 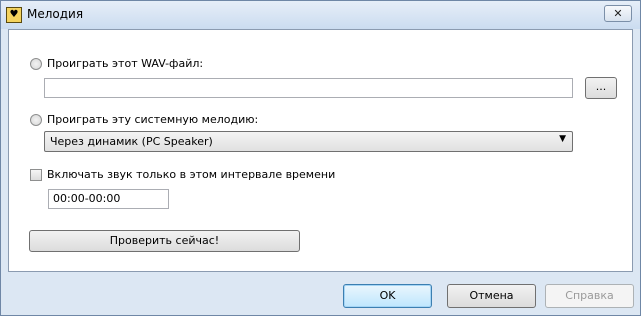 I want to click on interval-input: 00:00-00:00, so click(x=108, y=199).